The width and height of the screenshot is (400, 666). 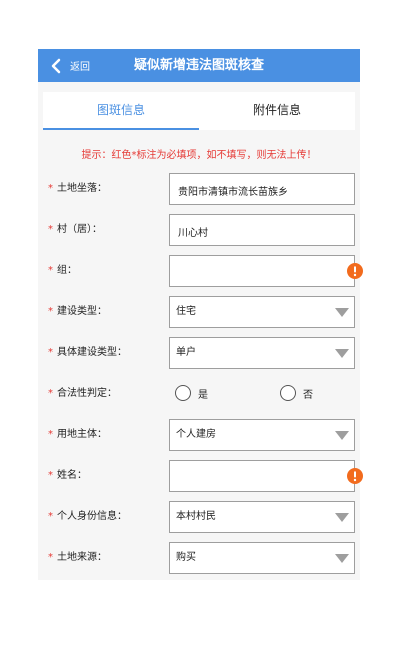 I want to click on row-specific-build-type: * 具体建设类型： 单户, so click(x=199, y=353).